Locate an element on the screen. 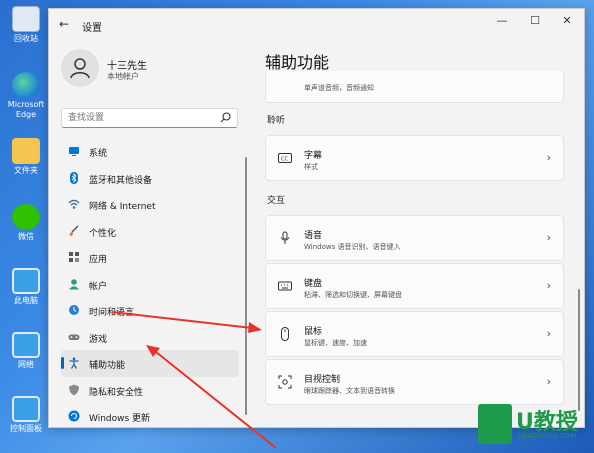 The height and width of the screenshot is (453, 594). watermark-url: UJIAOSHOU.COM is located at coordinates (547, 436).